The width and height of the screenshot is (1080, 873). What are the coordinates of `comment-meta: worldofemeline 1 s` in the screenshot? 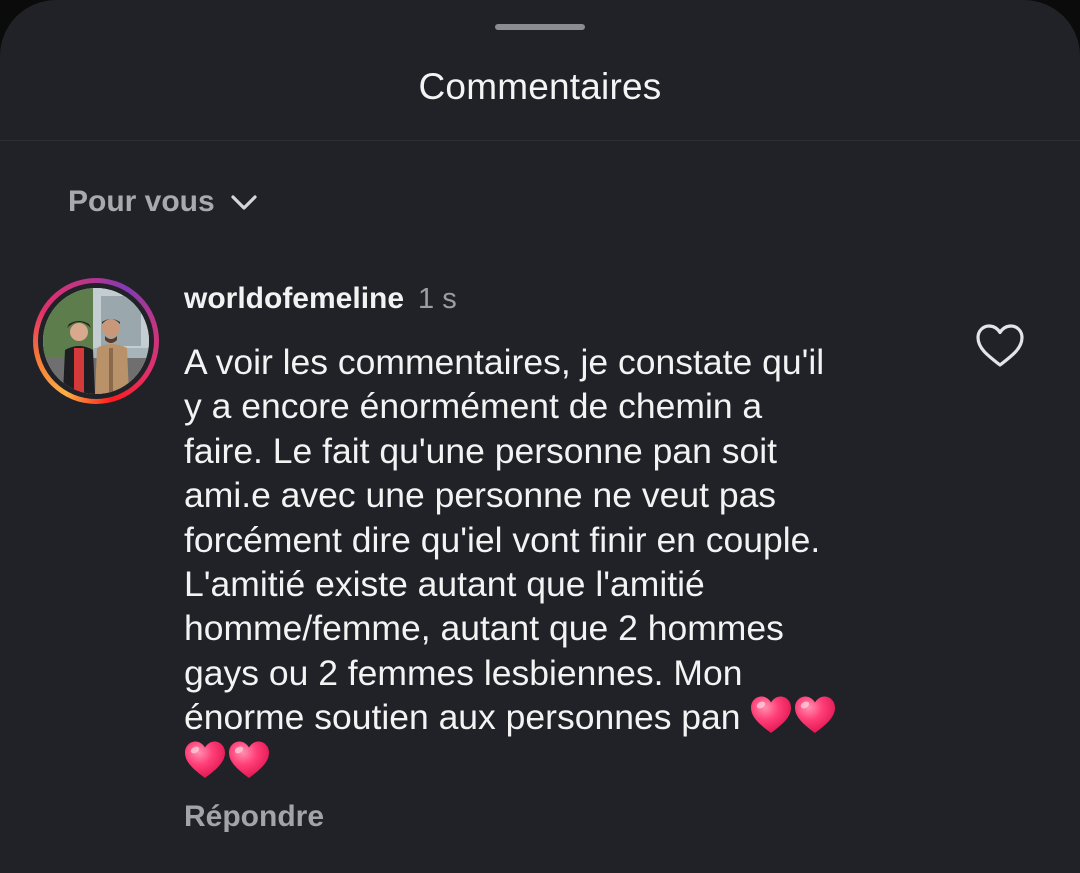 It's located at (564, 304).